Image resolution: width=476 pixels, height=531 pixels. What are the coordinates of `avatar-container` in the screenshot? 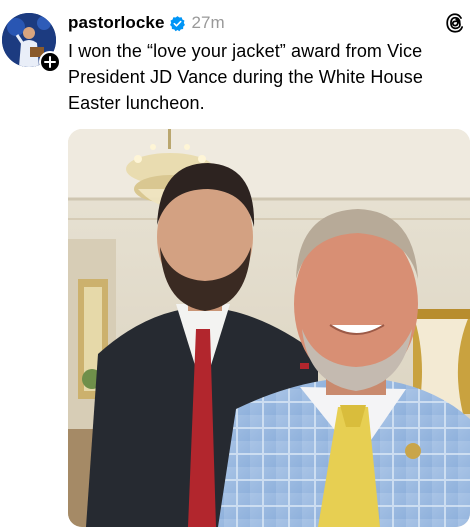 It's located at (31, 43).